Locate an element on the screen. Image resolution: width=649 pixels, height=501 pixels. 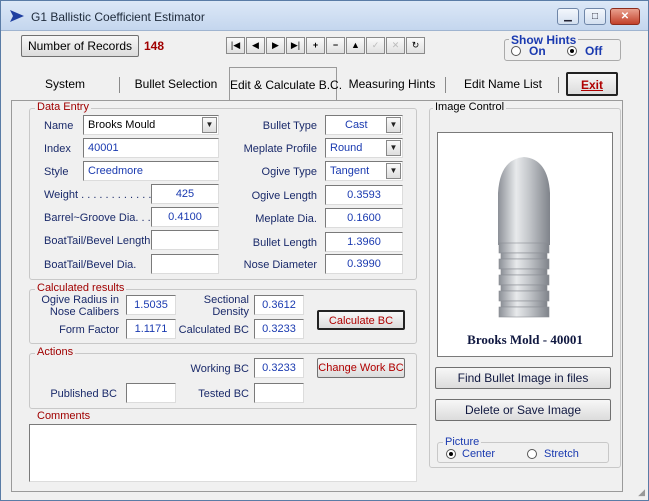
tested-bc-field is located at coordinates (279, 393).